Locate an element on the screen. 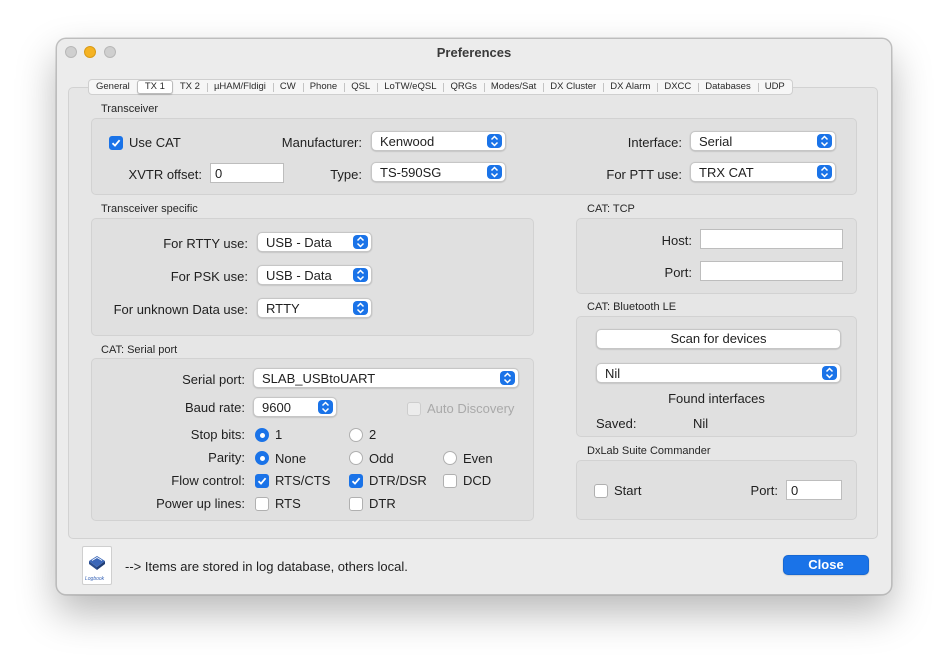  flow-dcd-label: DCD is located at coordinates (477, 480).